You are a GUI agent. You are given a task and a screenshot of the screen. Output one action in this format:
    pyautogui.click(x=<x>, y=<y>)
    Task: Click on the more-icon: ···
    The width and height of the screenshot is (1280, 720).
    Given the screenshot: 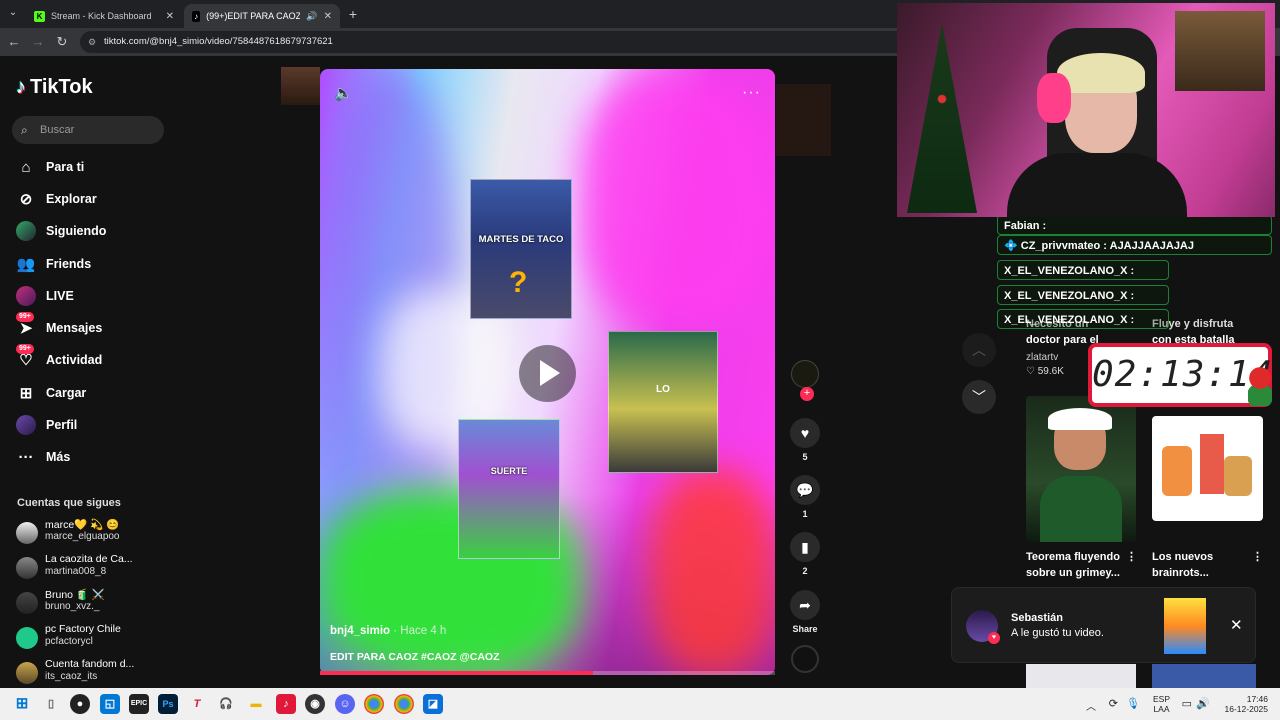 What is the action you would take?
    pyautogui.click(x=26, y=457)
    